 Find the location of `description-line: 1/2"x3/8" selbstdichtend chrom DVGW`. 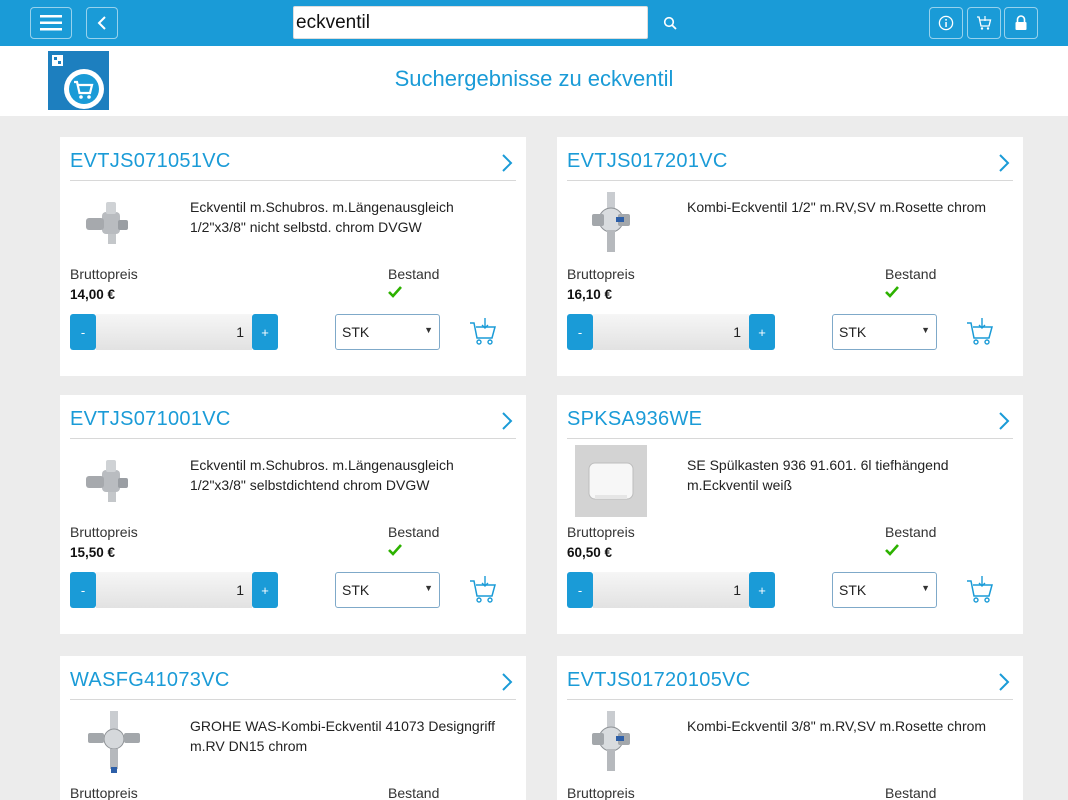

description-line: 1/2"x3/8" selbstdichtend chrom DVGW is located at coordinates (310, 485).